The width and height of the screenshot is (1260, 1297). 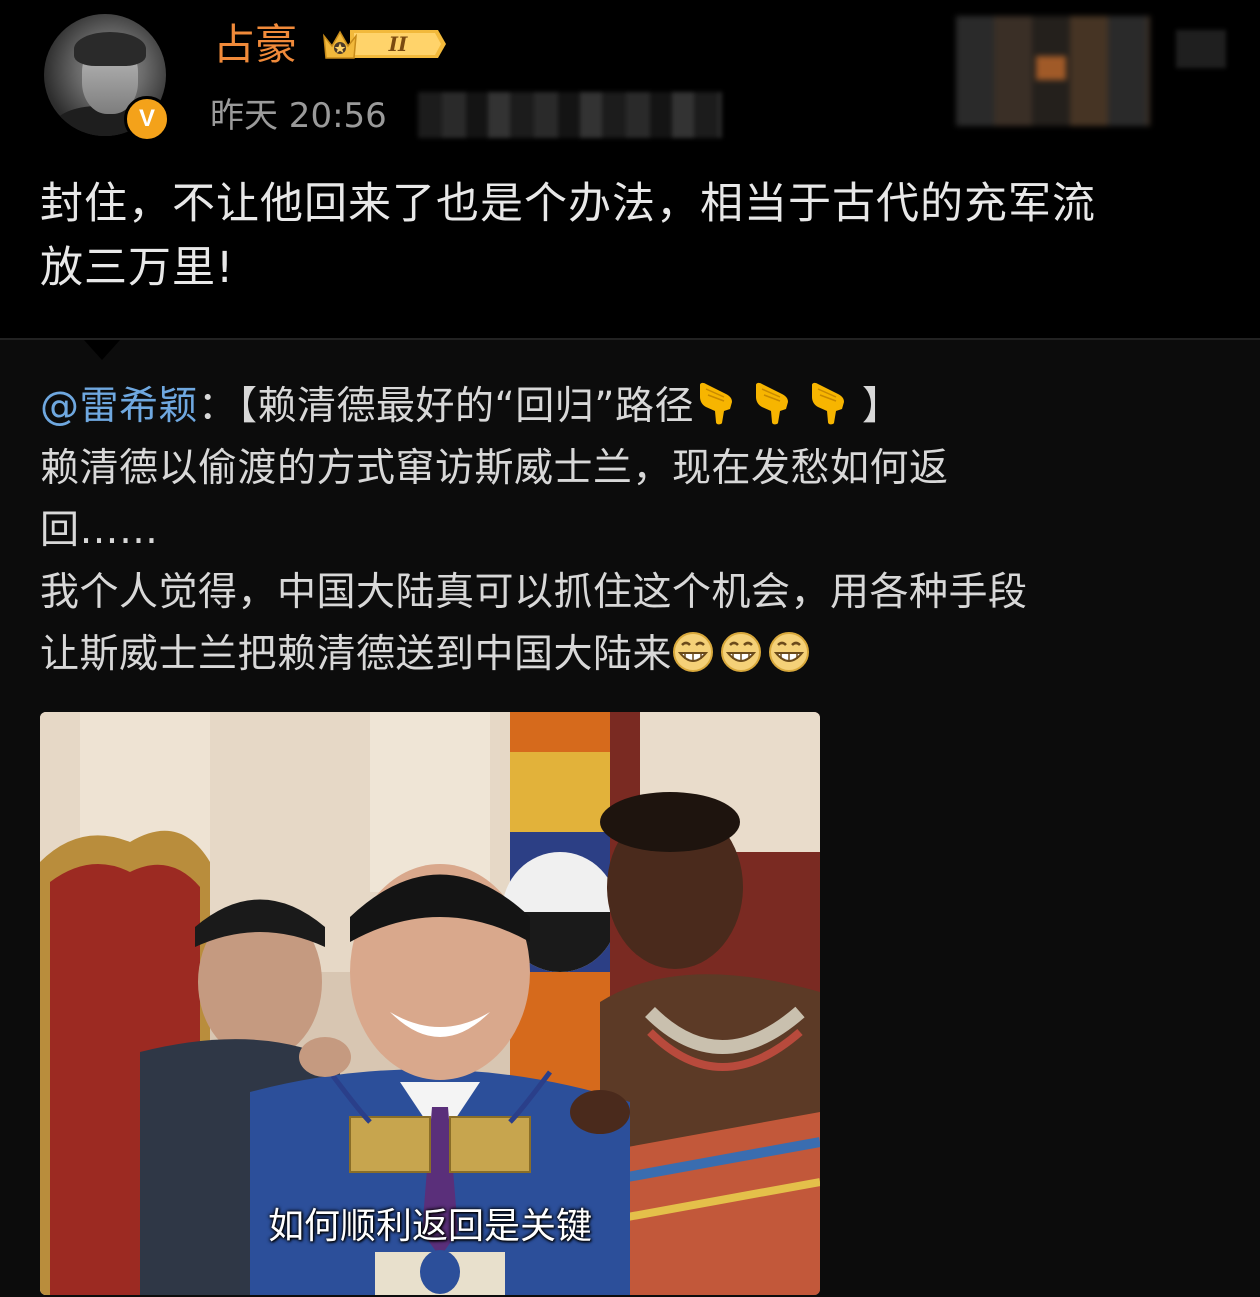 I want to click on post-body: 封住，不让他回来了也是个办法，相当于古代的充军流 放三万里!, so click(x=635, y=236).